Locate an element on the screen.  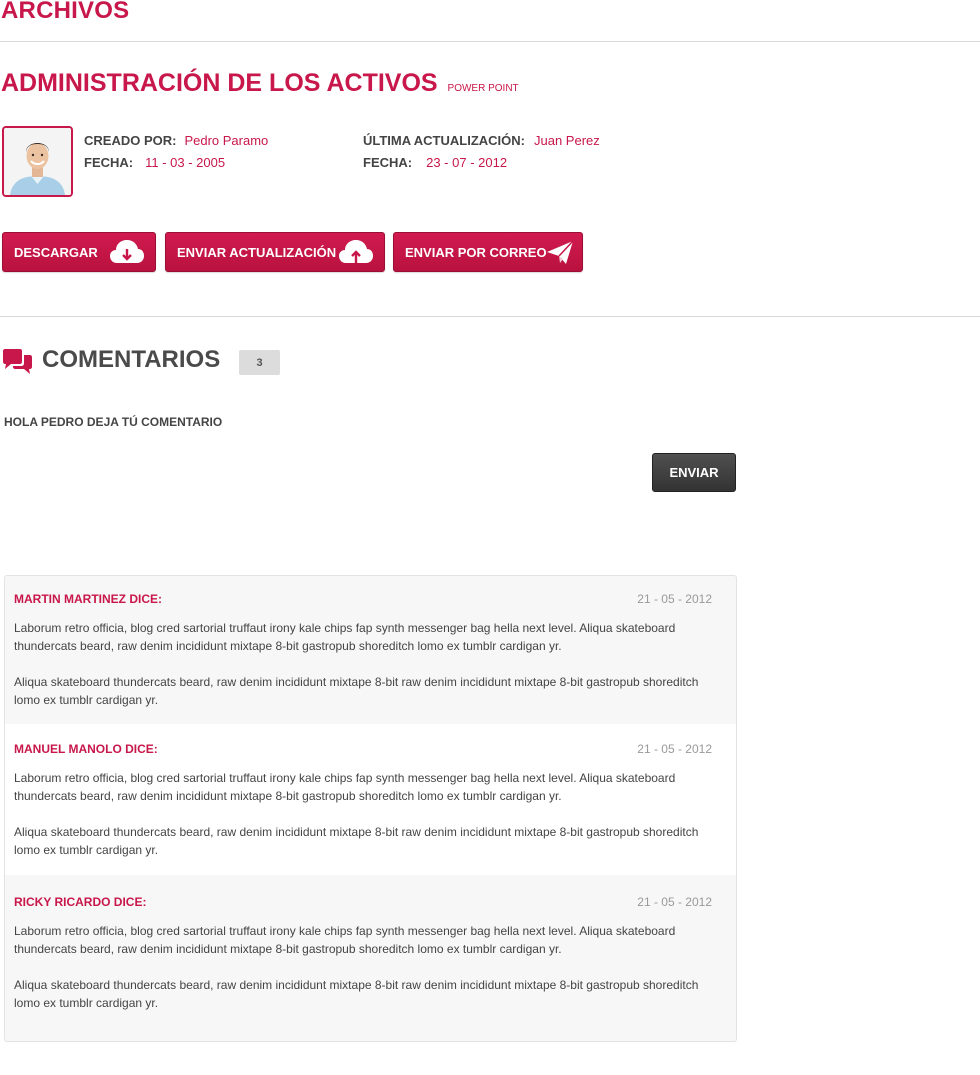
document-type: POWER POINT is located at coordinates (483, 88).